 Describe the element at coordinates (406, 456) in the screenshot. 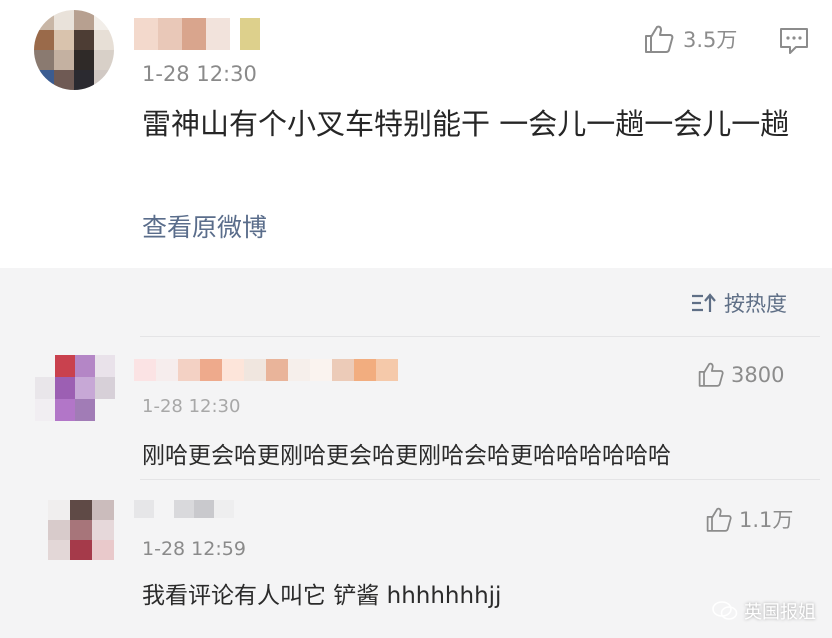

I see `comment-text: 刚哈更会哈更刚哈更会哈更刚哈会哈更哈哈哈哈哈哈` at that location.